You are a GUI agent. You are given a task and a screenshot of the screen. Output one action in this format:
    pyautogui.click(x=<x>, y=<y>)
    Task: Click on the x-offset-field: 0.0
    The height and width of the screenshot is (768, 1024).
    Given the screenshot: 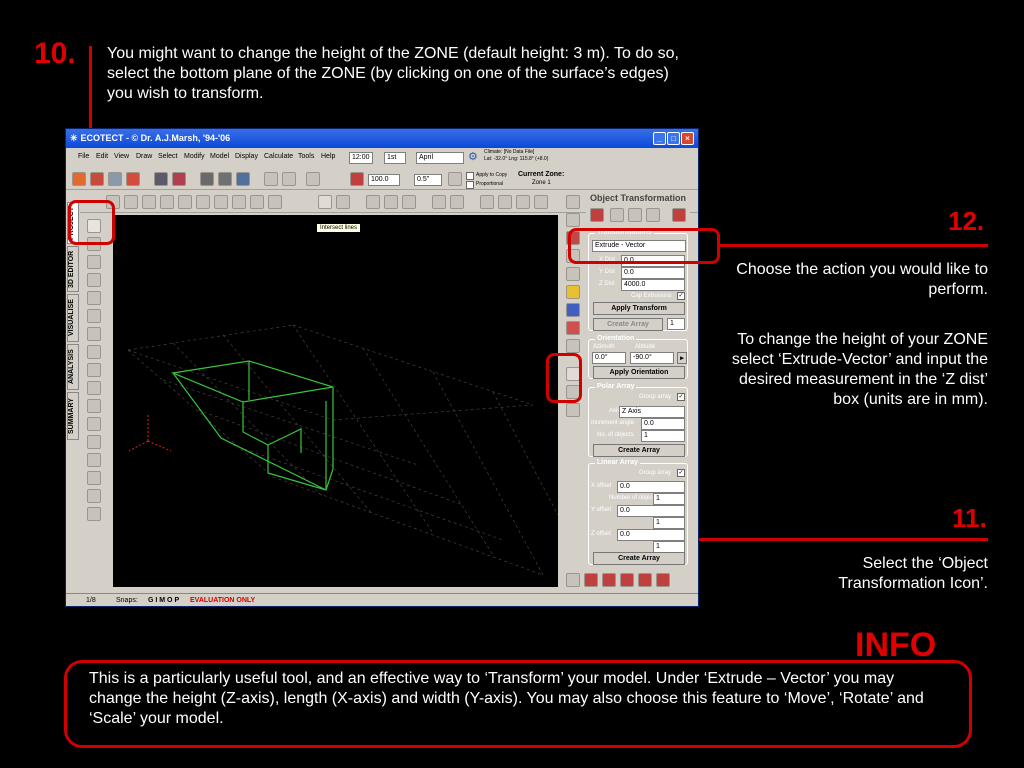 What is the action you would take?
    pyautogui.click(x=651, y=487)
    